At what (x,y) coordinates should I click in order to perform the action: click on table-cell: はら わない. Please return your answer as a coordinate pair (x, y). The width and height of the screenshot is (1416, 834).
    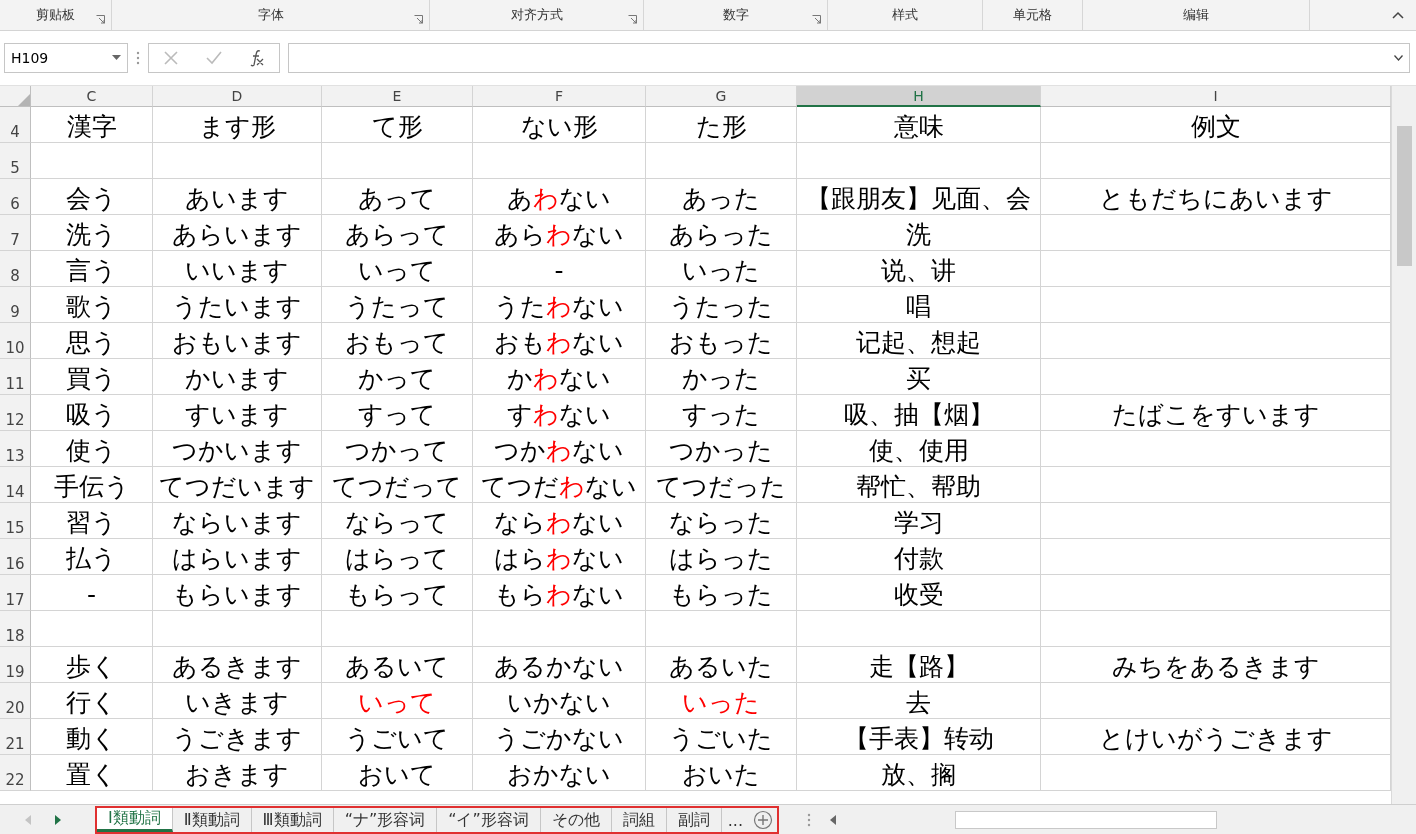
    Looking at the image, I should click on (559, 557).